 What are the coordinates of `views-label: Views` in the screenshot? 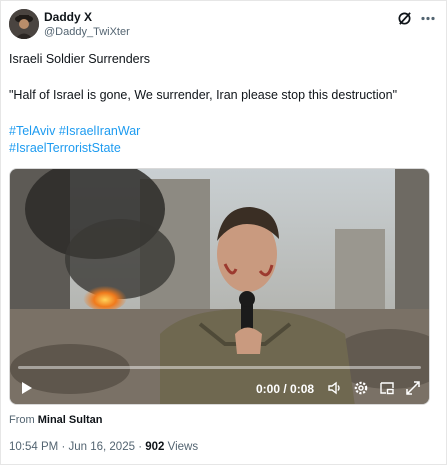 It's located at (183, 447).